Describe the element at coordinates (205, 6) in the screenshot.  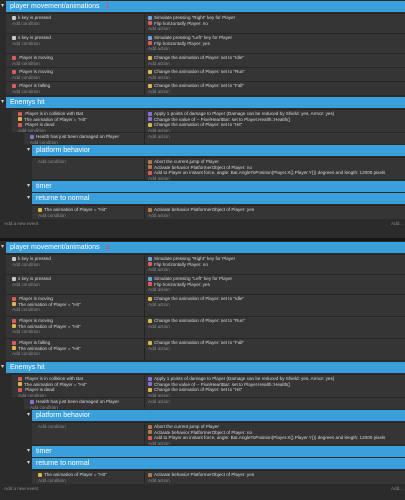
I see `group-header-player-movement: player movement/animations 1` at that location.